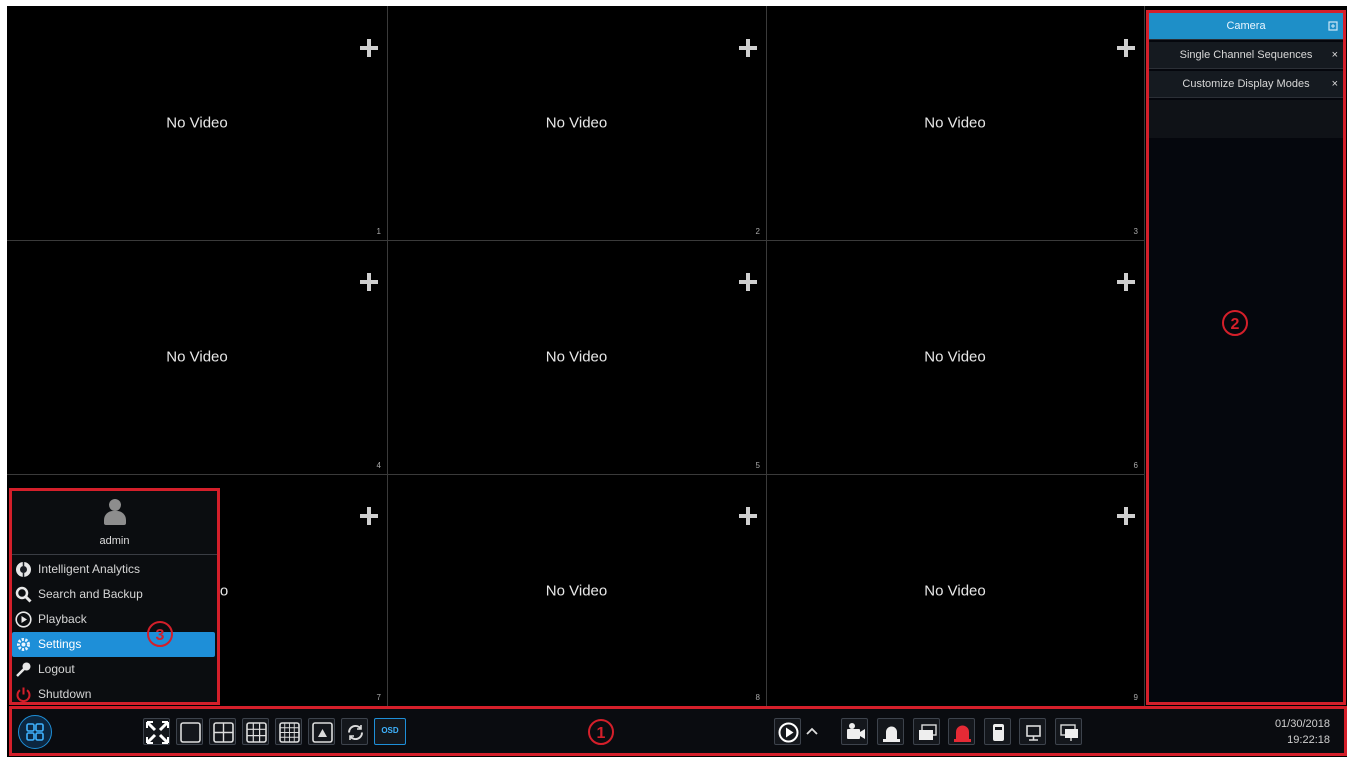 This screenshot has height=757, width=1349. I want to click on menu-item-label: Shutdown, so click(65, 694).